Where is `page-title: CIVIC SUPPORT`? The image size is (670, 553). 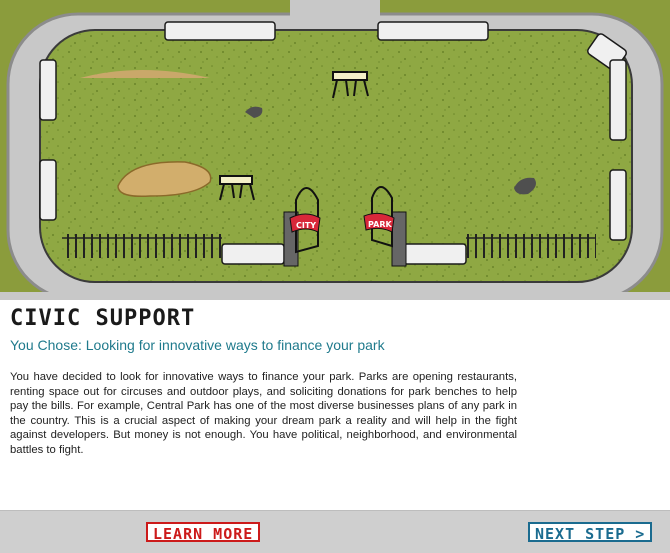 page-title: CIVIC SUPPORT is located at coordinates (103, 318).